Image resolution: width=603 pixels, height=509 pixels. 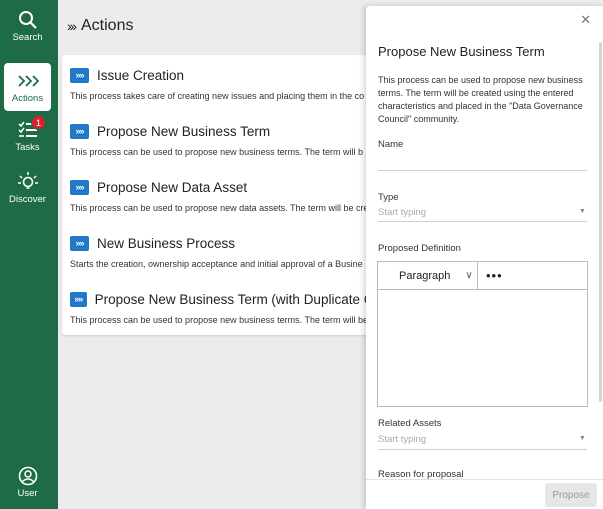 What do you see at coordinates (482, 170) in the screenshot?
I see `name-field` at bounding box center [482, 170].